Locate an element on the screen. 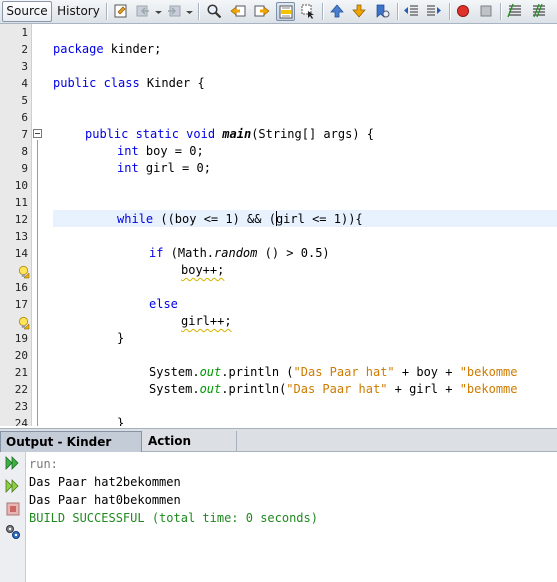 This screenshot has width=557, height=582. line-number: 5 is located at coordinates (24, 100).